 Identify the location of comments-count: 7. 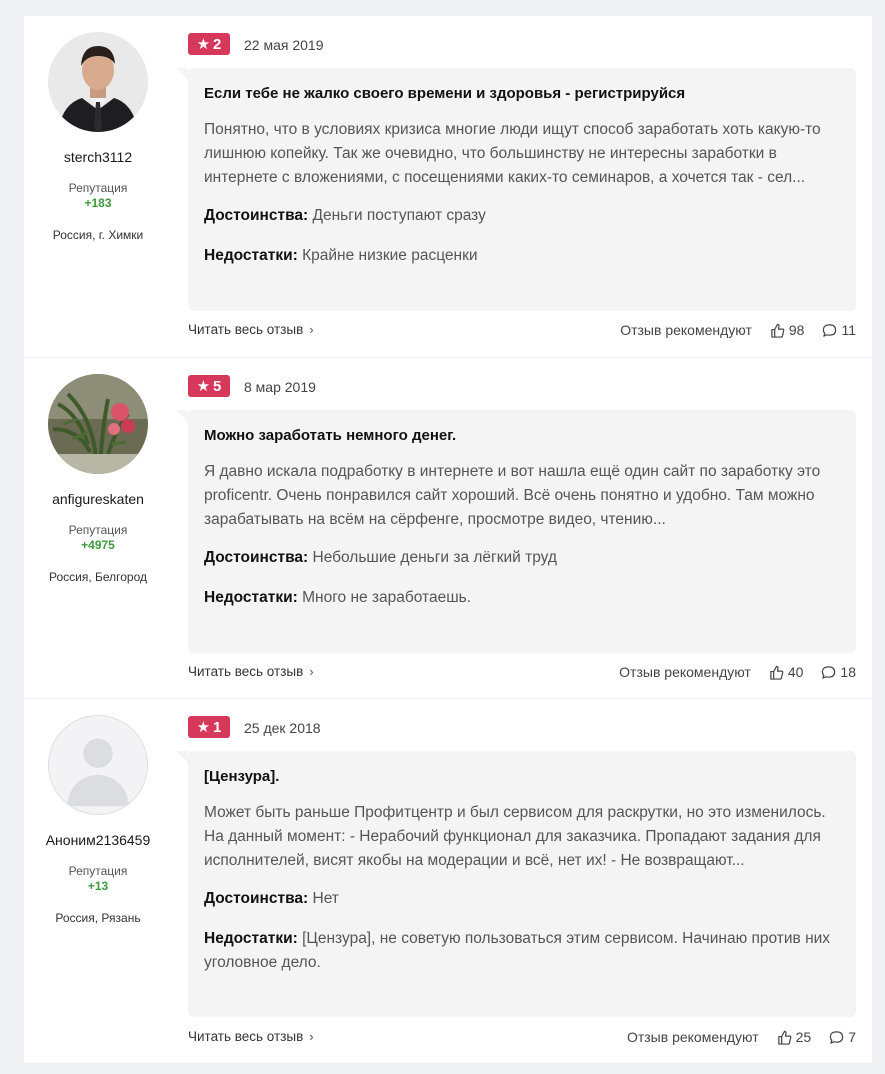
(852, 1037).